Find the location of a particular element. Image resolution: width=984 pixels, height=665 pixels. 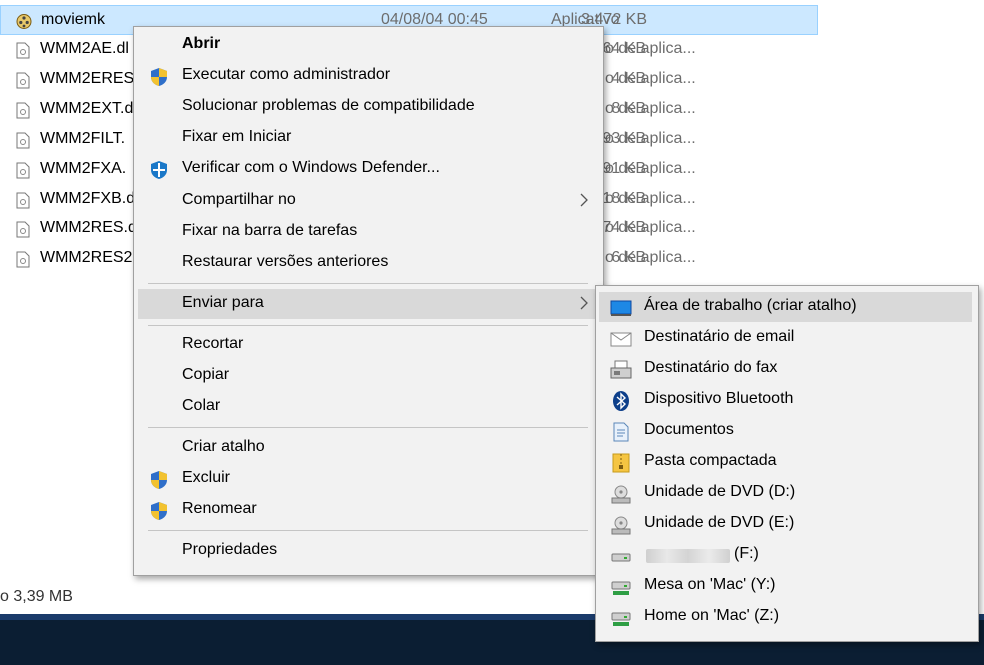

submenu-item-mail: Destinatário de email is located at coordinates (787, 338).